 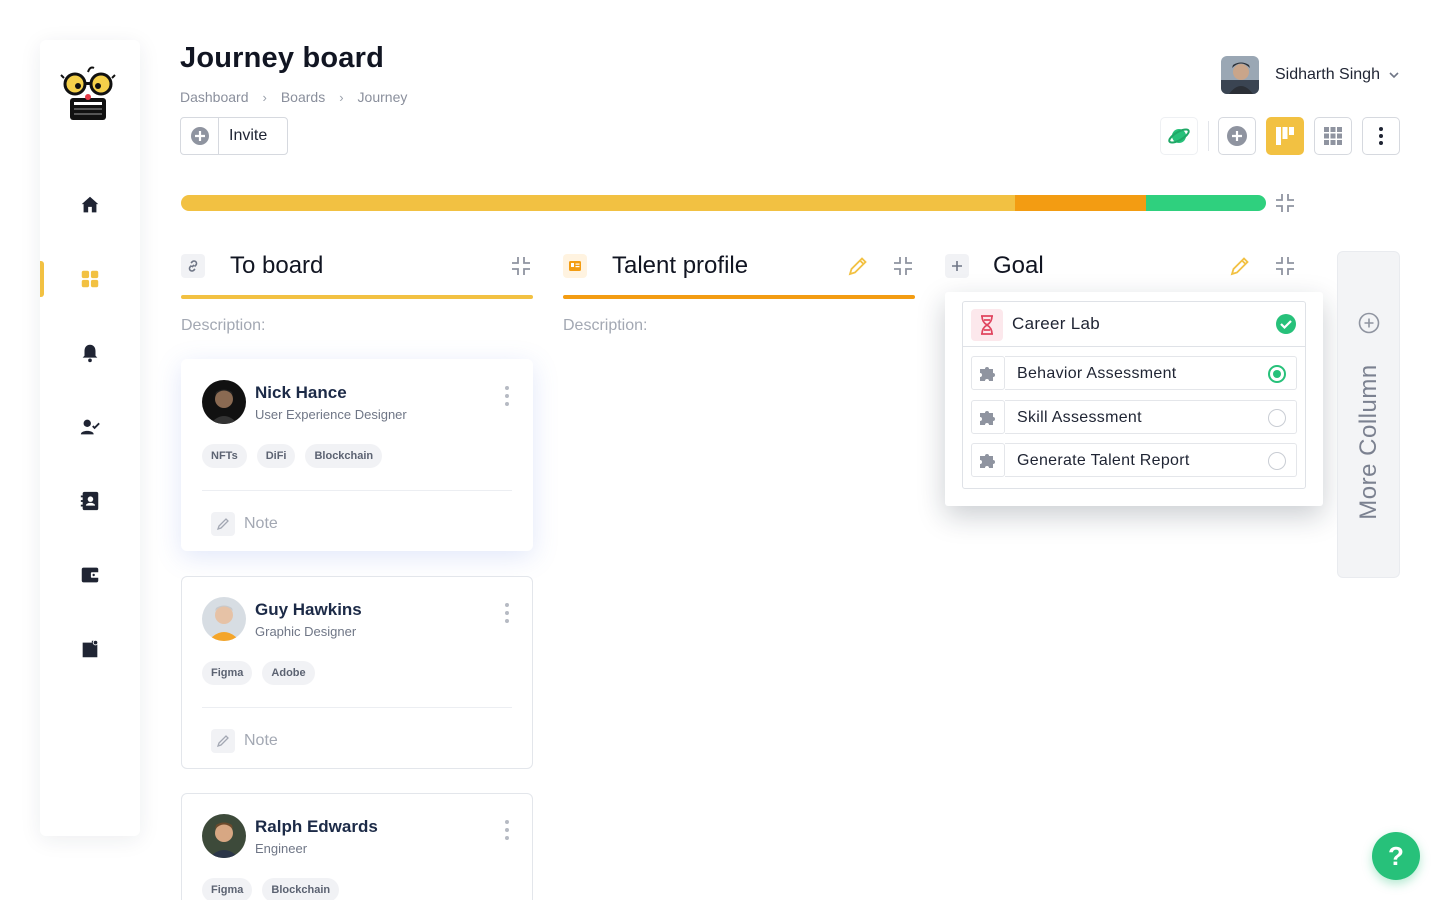 I want to click on plus-icon, so click(x=957, y=266).